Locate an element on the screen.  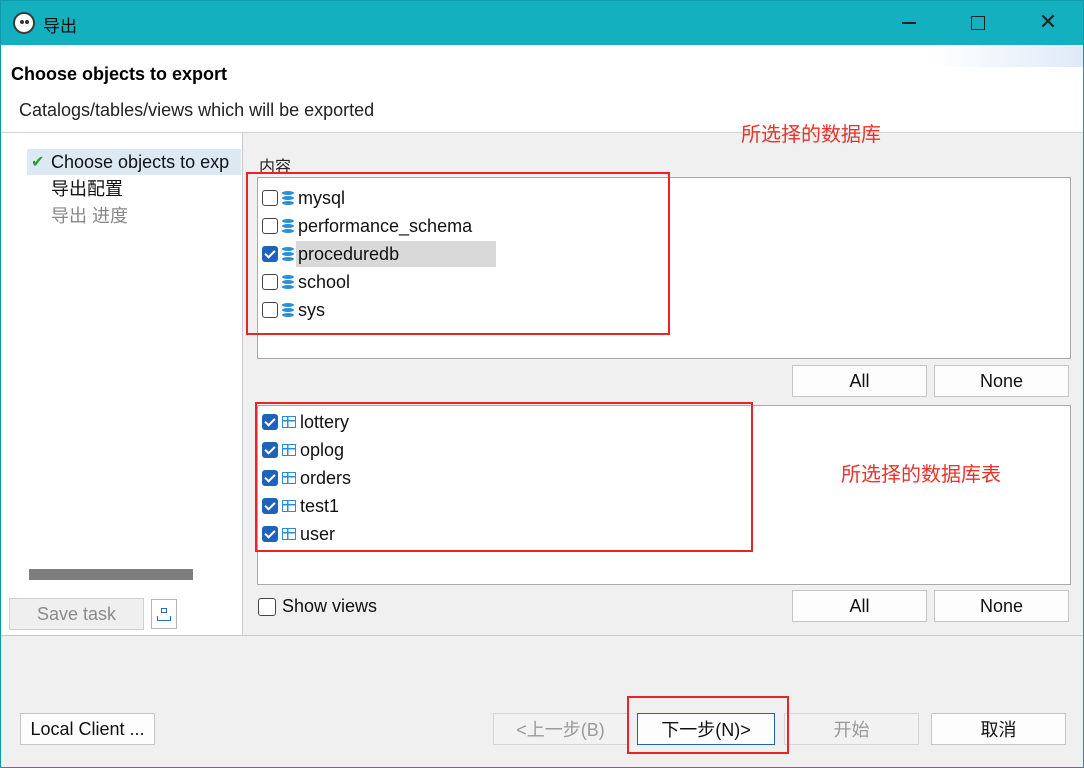
content-label: 内容 is located at coordinates (275, 167).